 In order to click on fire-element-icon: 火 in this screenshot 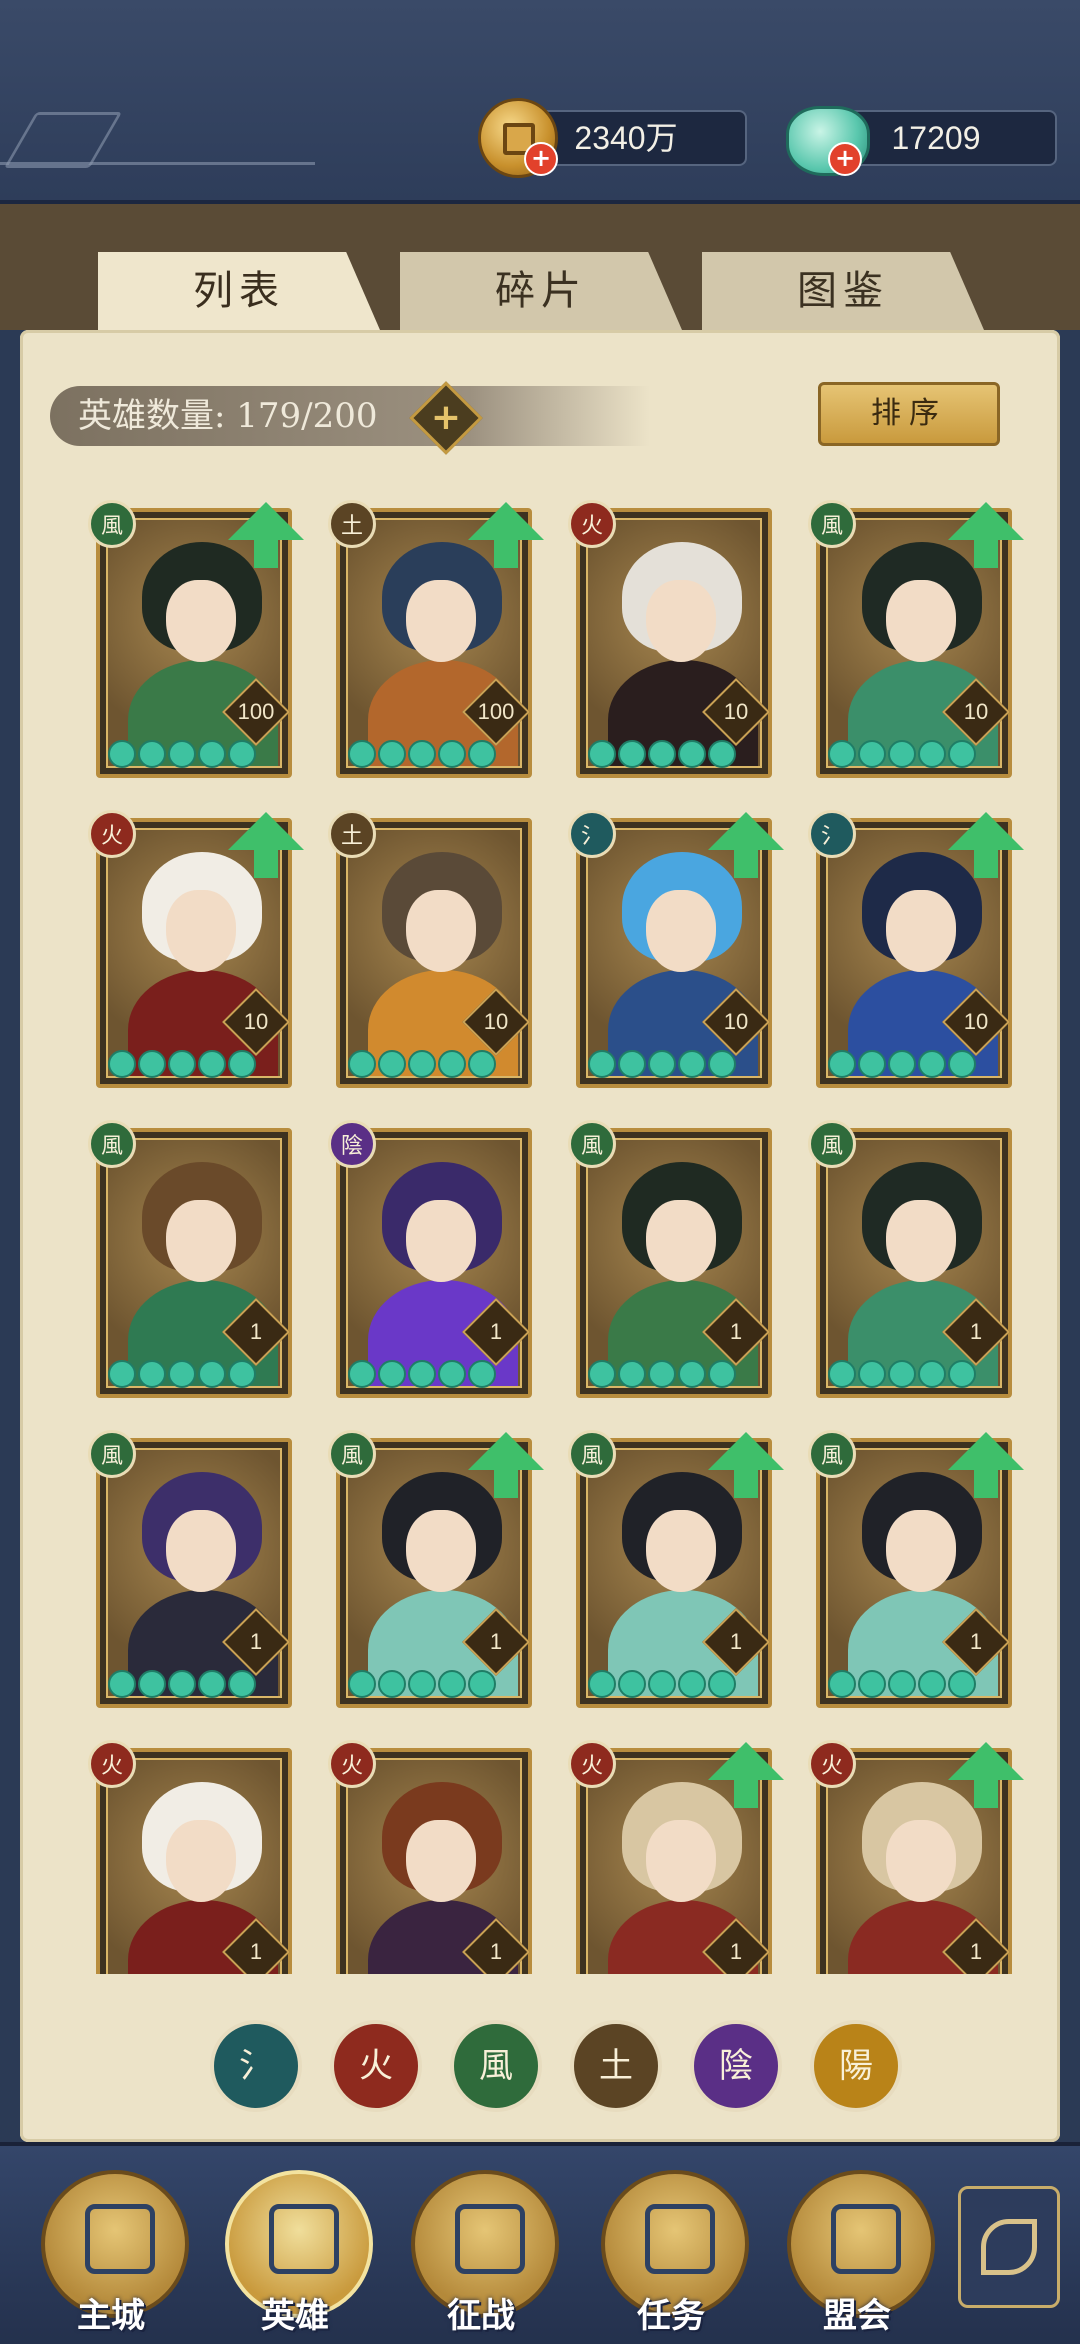, I will do `click(832, 1764)`.